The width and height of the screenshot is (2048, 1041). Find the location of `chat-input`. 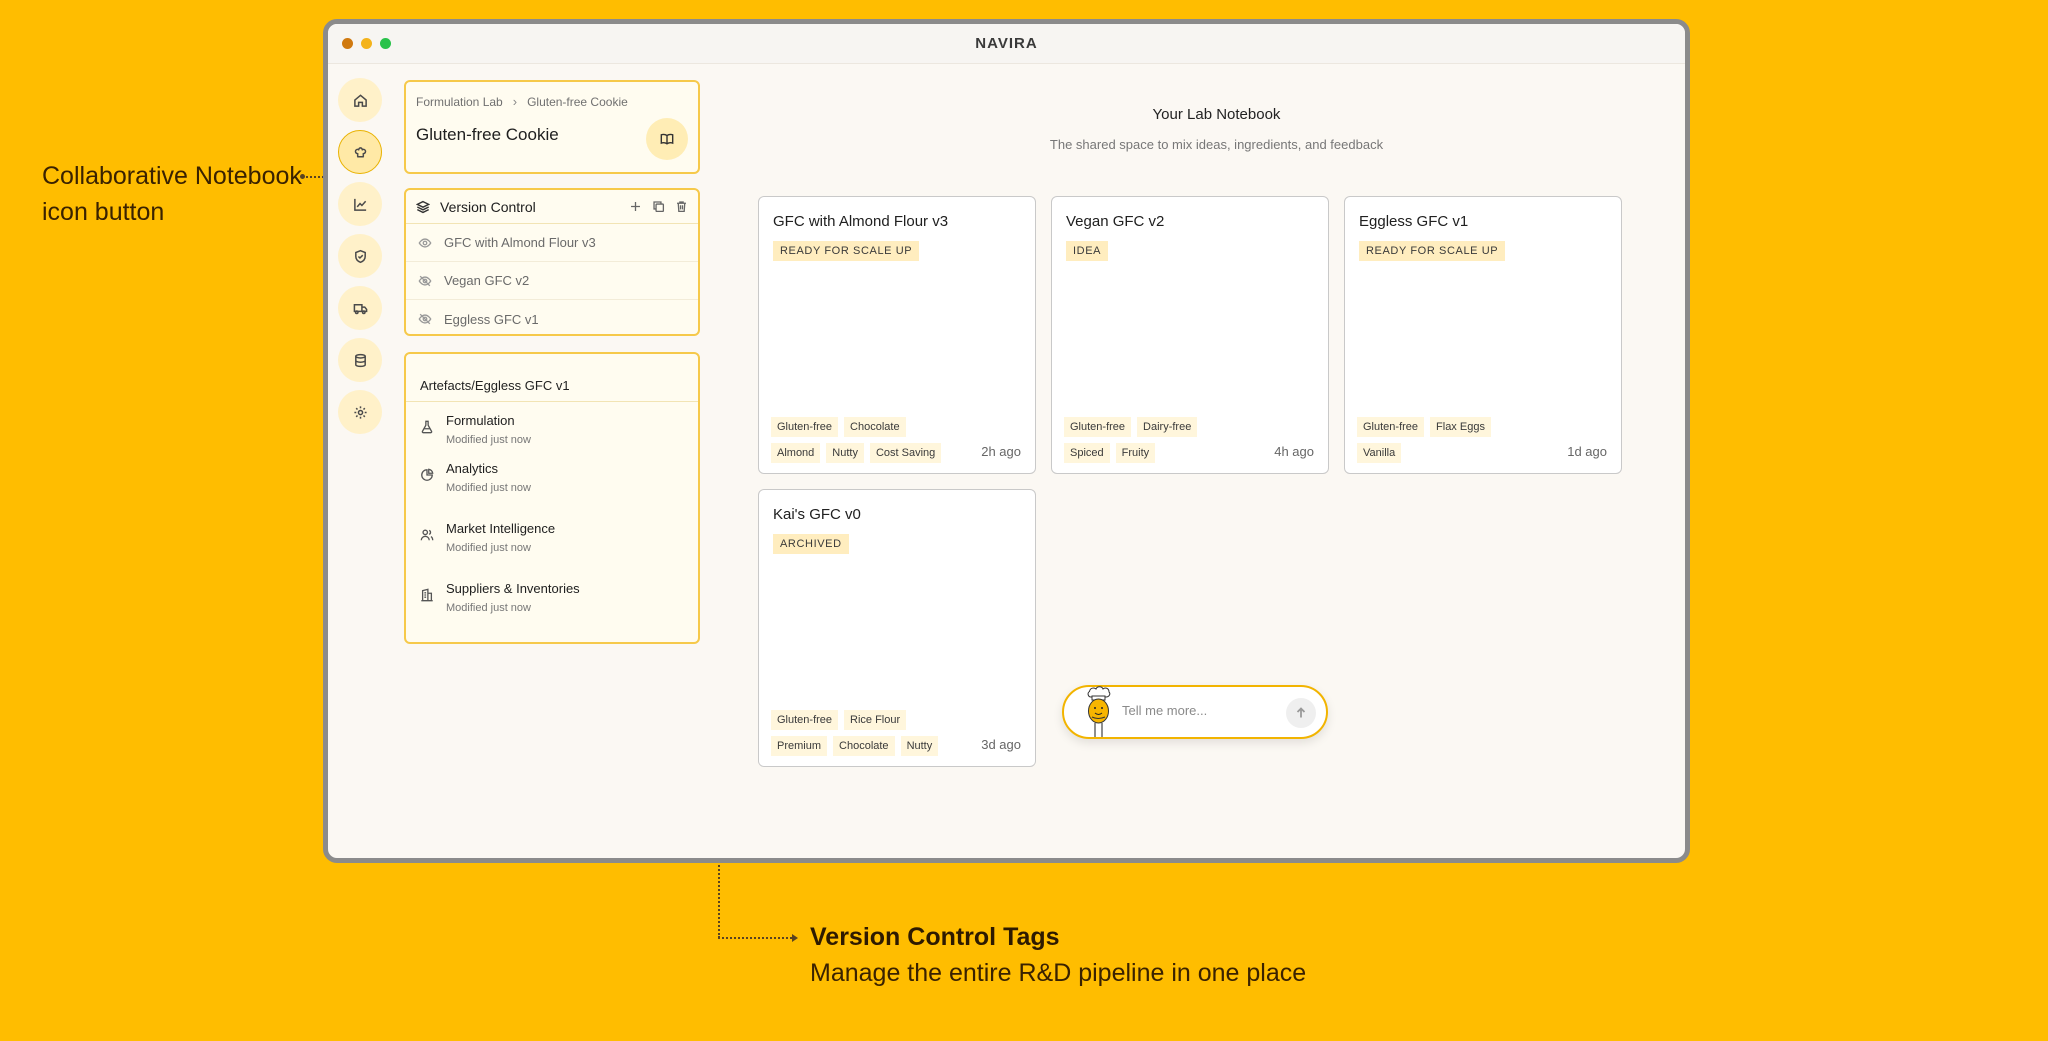

chat-input is located at coordinates (1197, 710).